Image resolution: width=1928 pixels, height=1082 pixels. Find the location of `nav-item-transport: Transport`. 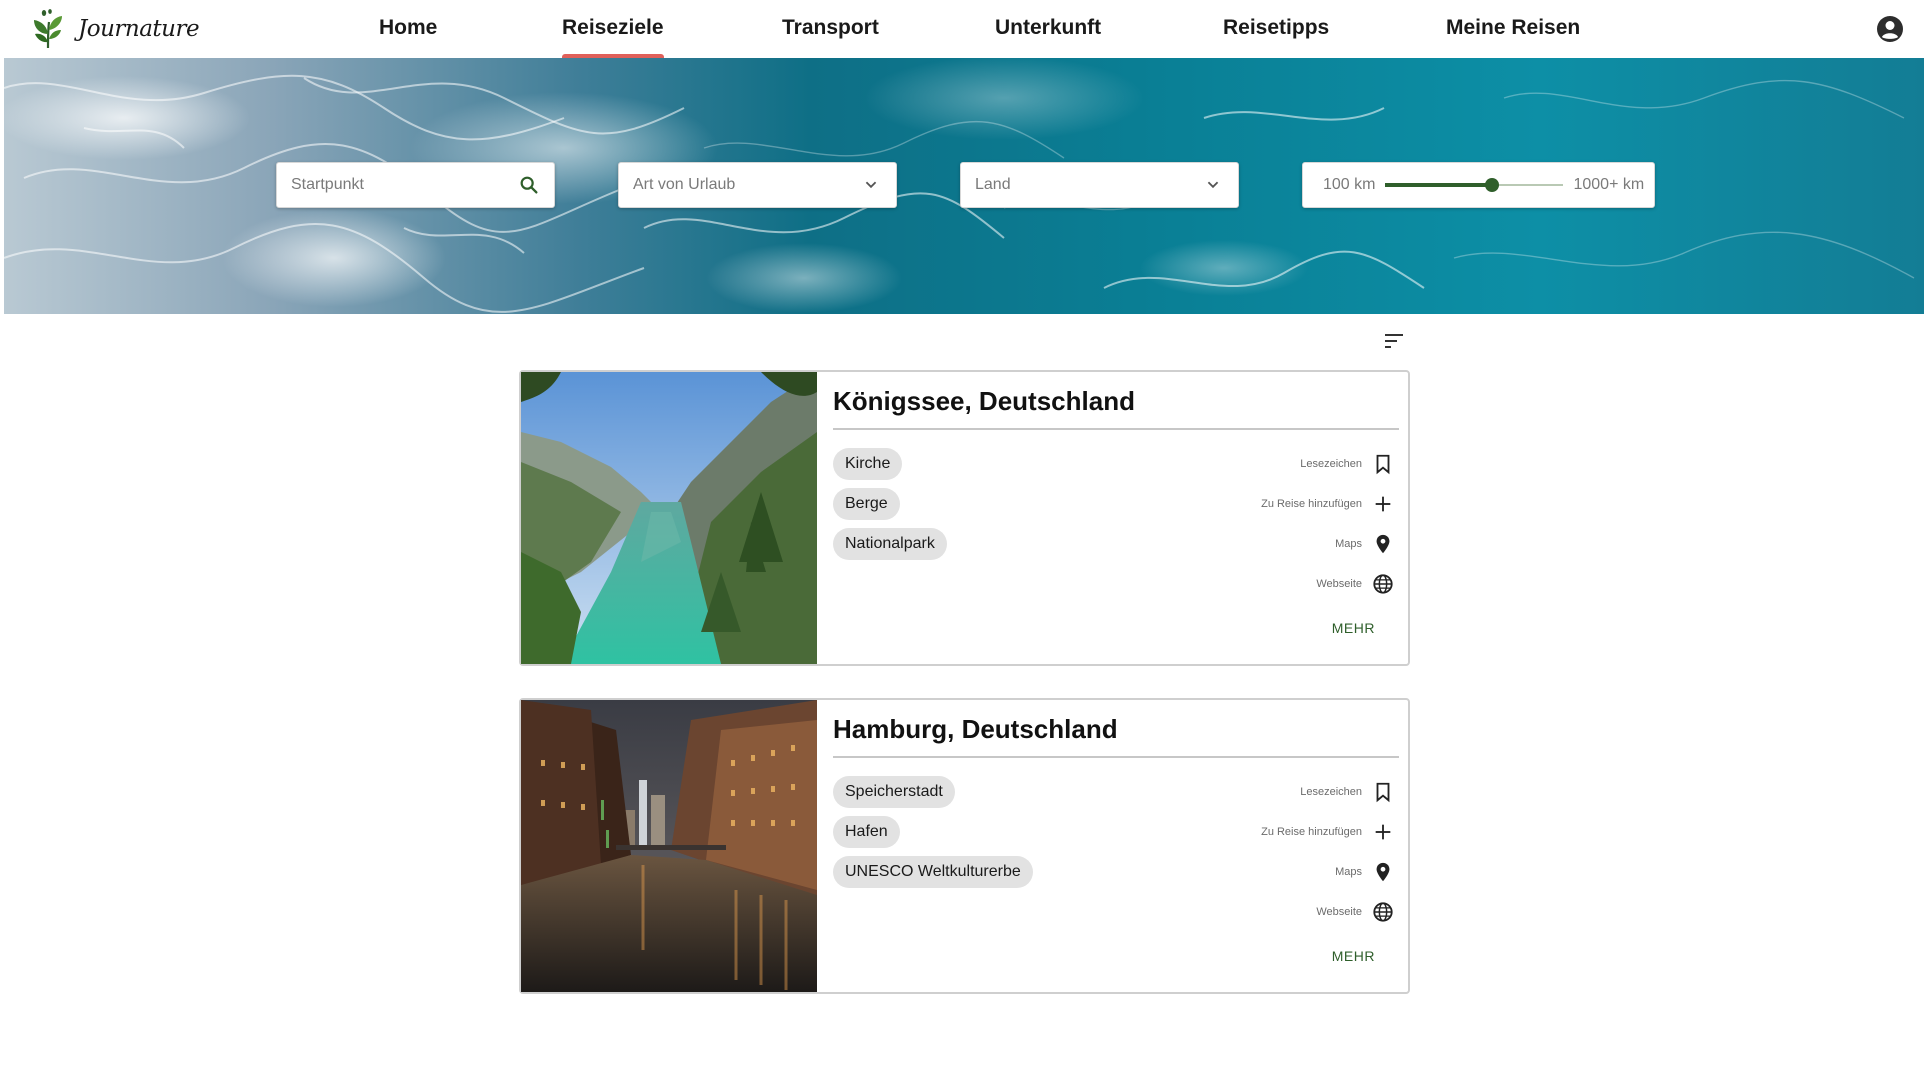

nav-item-transport: Transport is located at coordinates (830, 30).